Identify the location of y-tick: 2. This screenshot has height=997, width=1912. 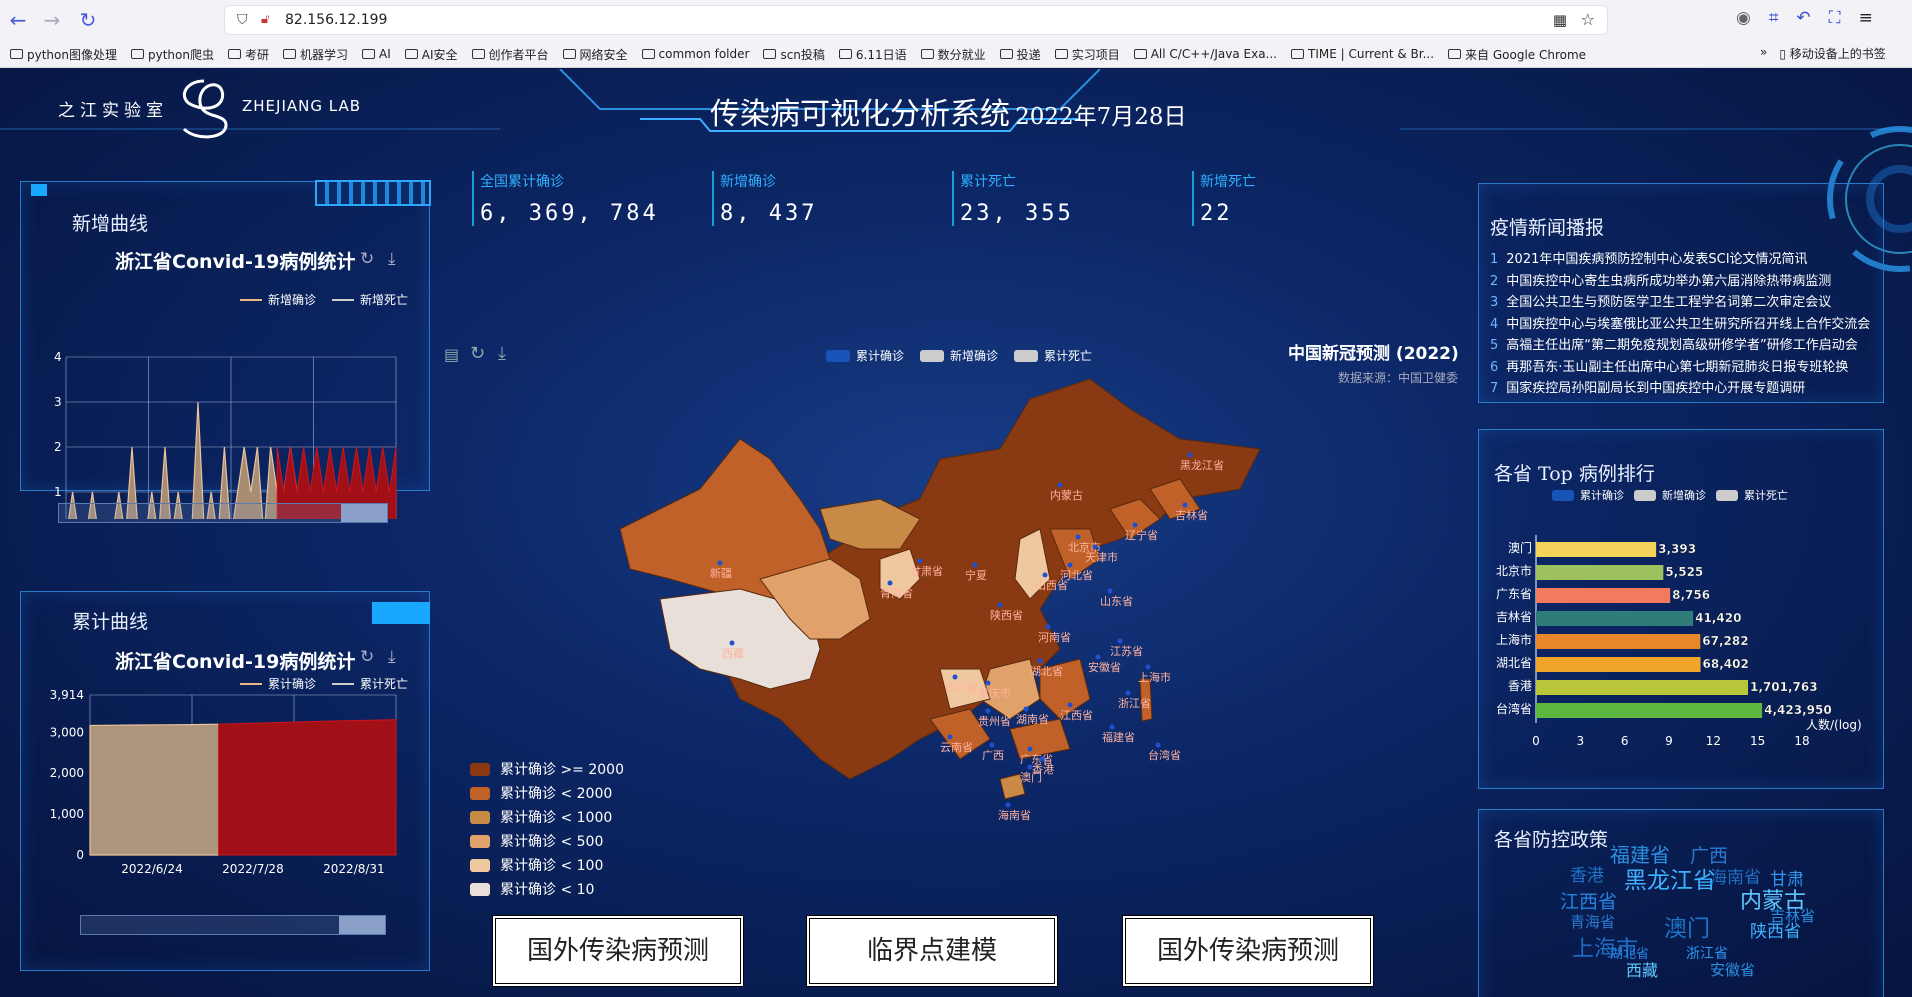
(58, 447).